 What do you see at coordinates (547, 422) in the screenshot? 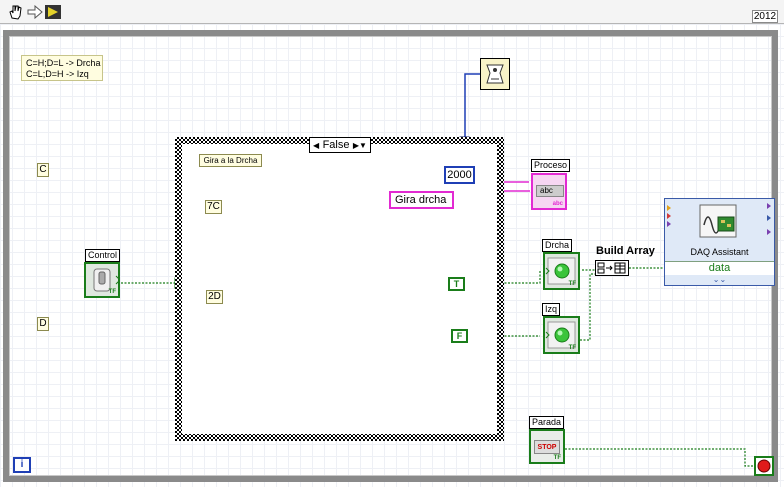
I see `parada-label: Parada` at bounding box center [547, 422].